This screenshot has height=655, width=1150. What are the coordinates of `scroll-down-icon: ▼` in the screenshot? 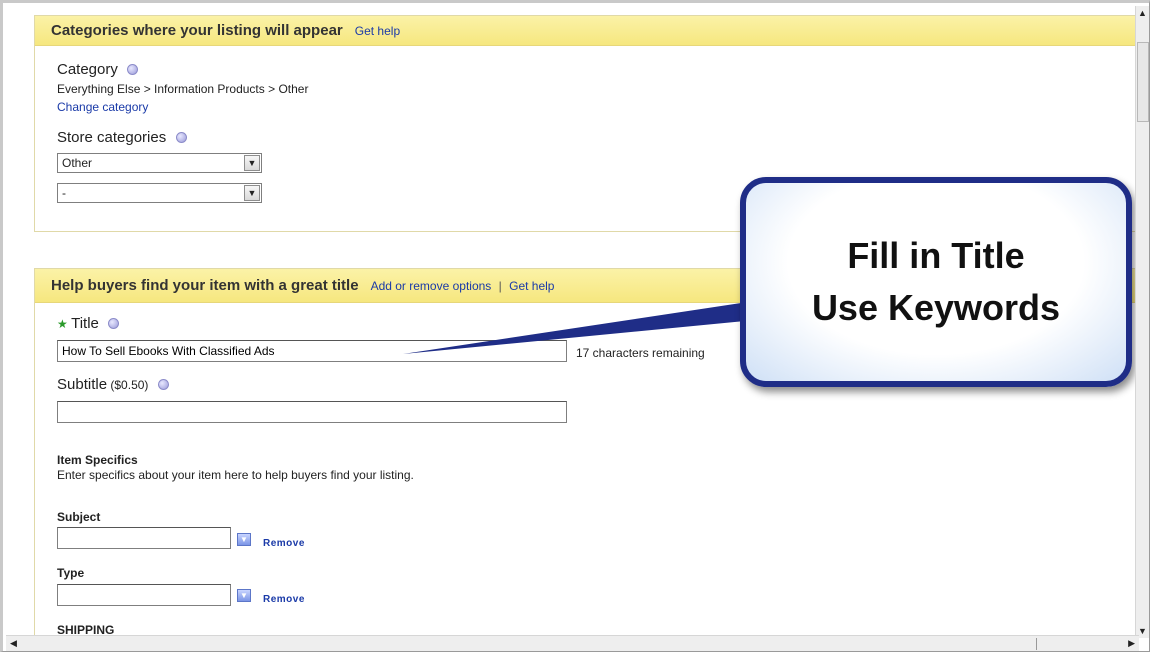 It's located at (1142, 631).